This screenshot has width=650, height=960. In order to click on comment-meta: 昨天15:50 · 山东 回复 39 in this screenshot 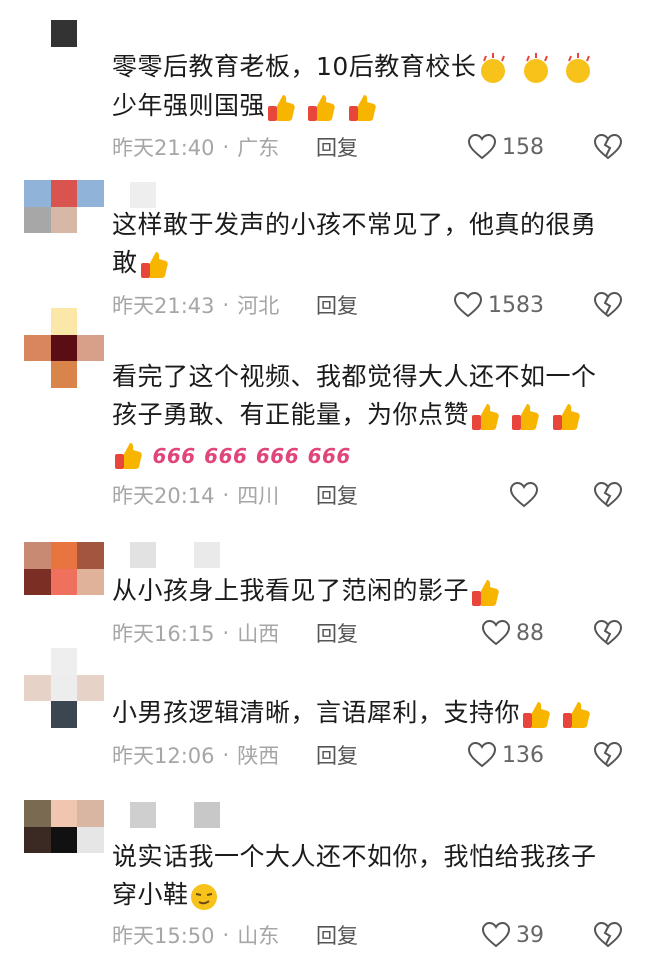, I will do `click(367, 935)`.